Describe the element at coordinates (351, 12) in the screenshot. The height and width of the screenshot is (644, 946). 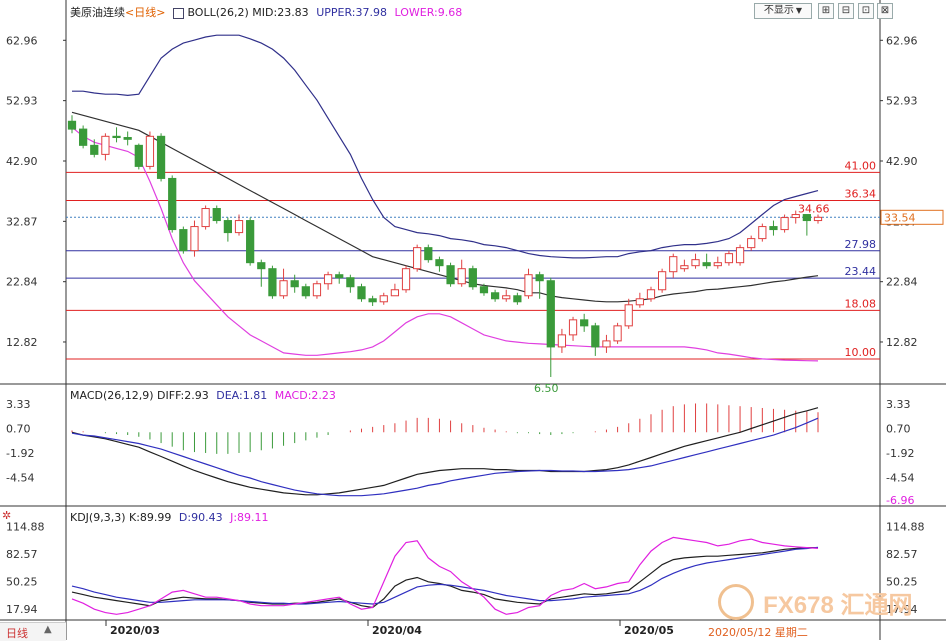
I see `boll-upper-value: UPPER:37.98` at that location.